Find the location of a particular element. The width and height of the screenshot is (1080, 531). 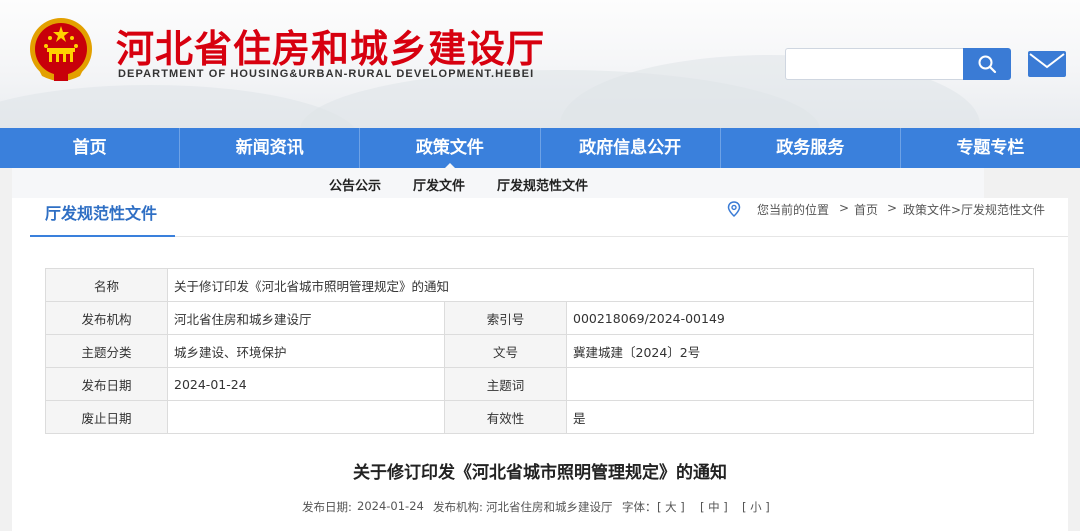

table-cell-value: 000218069/2024-00149 is located at coordinates (800, 318).